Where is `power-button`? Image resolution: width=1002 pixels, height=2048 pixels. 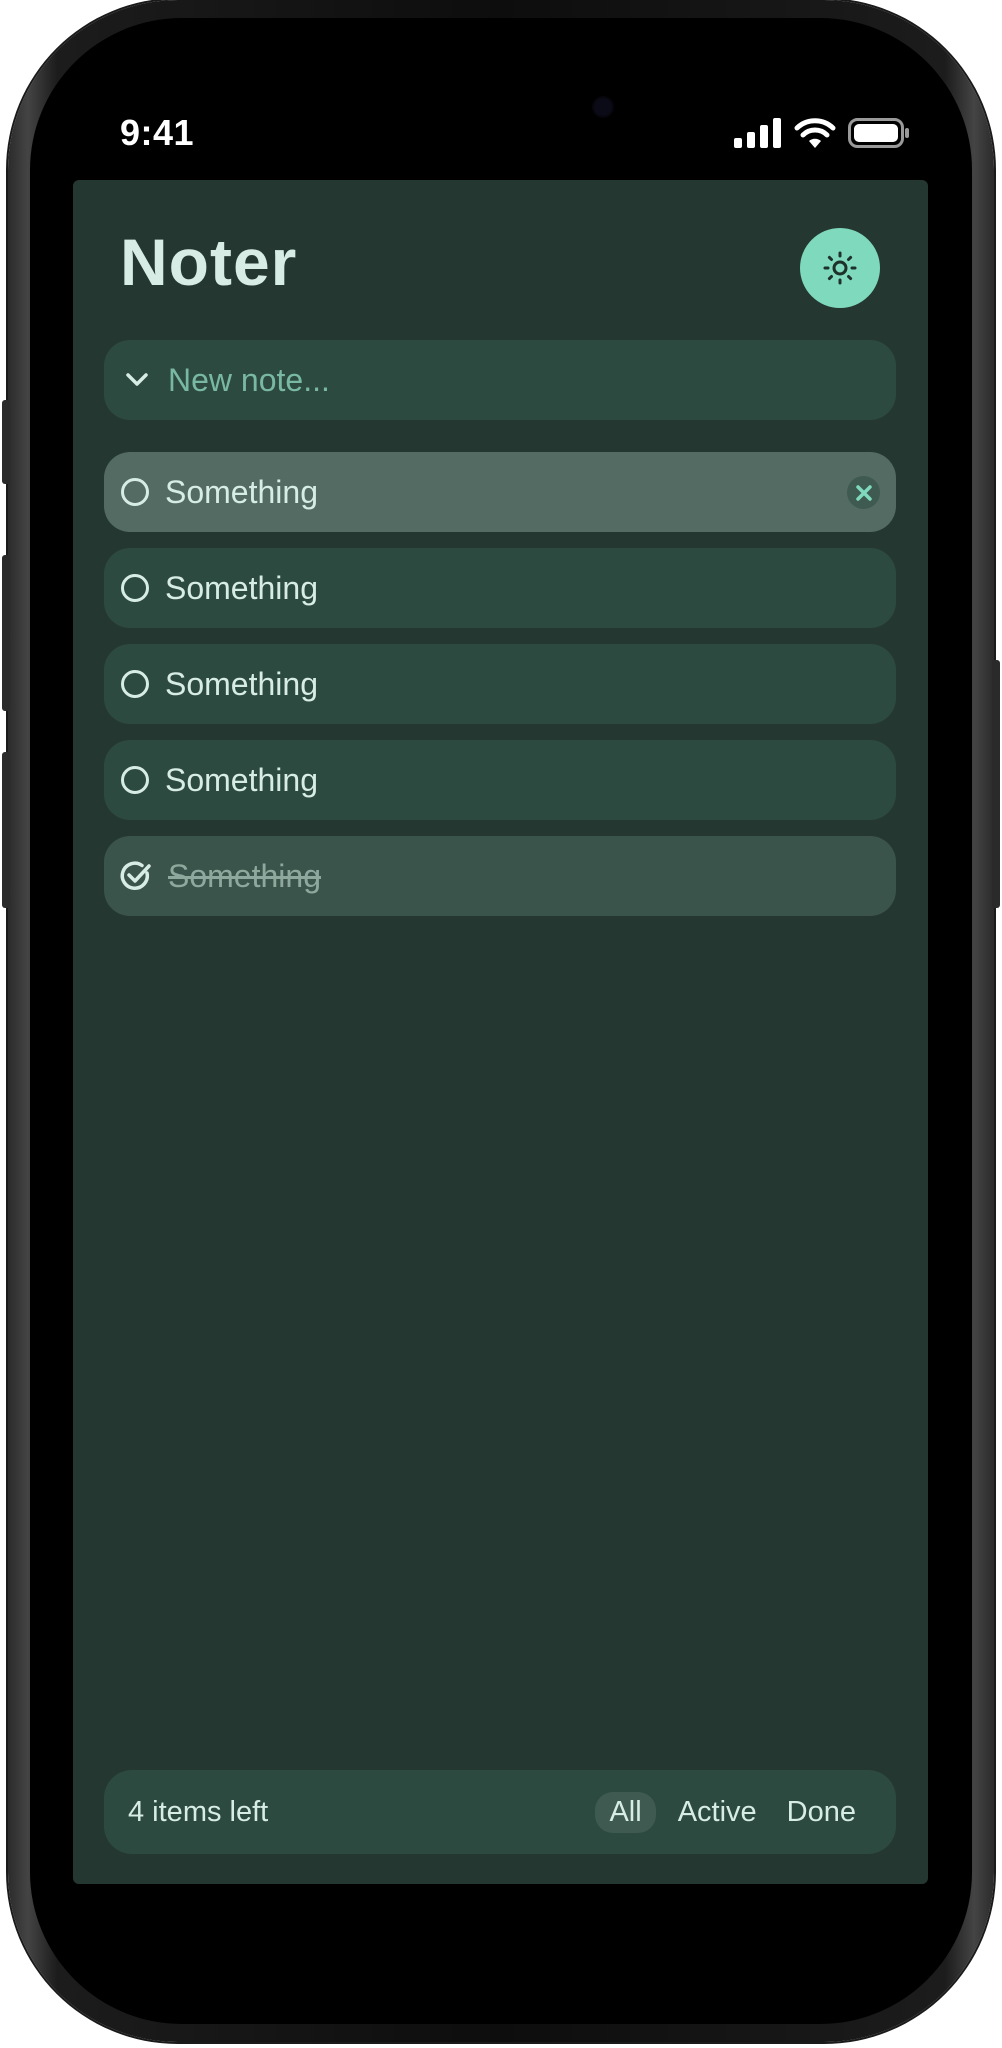 power-button is located at coordinates (996, 784).